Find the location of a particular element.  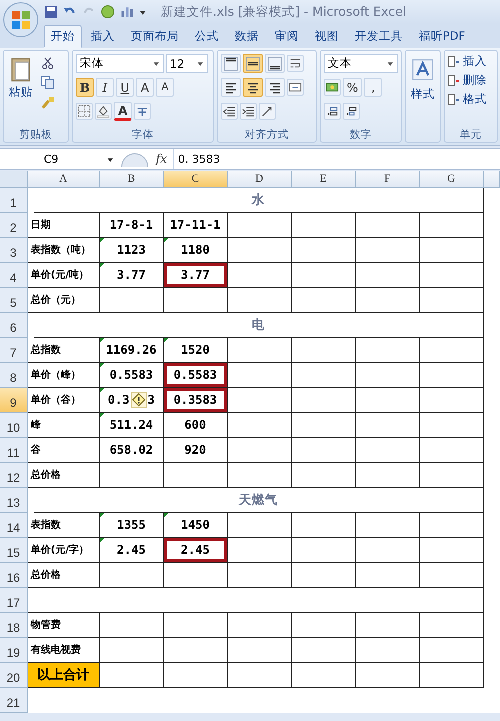

row-header: 10 is located at coordinates (14, 425).